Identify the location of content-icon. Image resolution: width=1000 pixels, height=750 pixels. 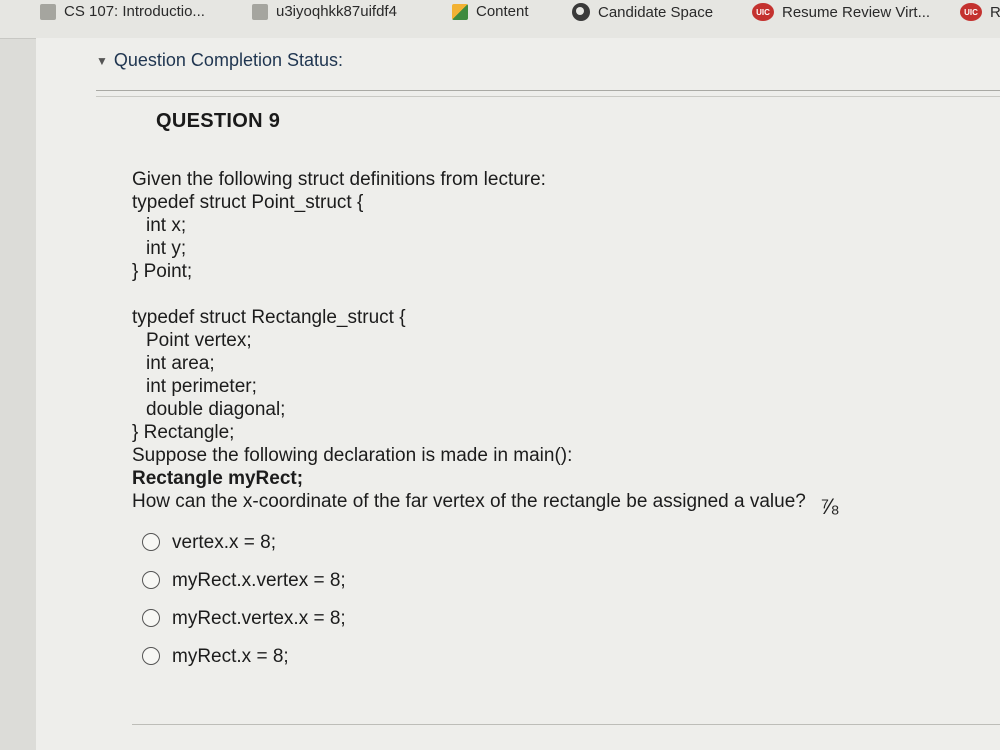
(460, 11).